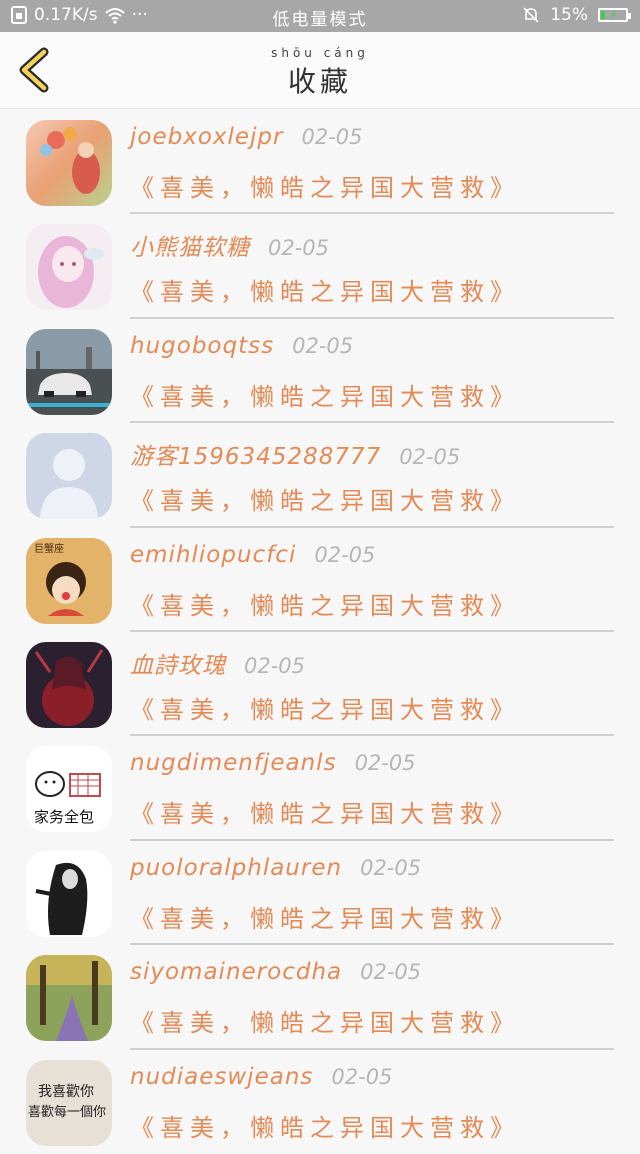 The image size is (640, 1154). Describe the element at coordinates (319, 81) in the screenshot. I see `page-title: 收藏` at that location.